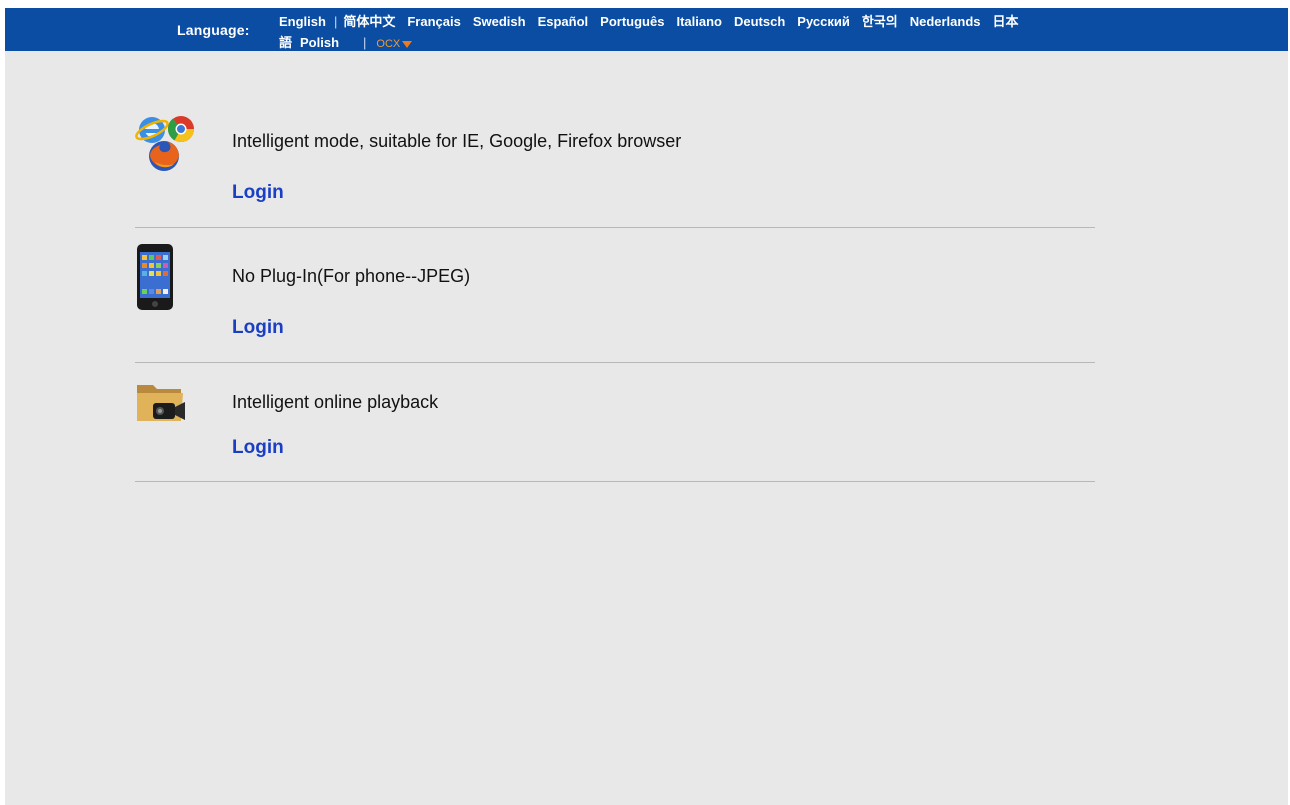 The image size is (1290, 805). What do you see at coordinates (161, 403) in the screenshot?
I see `folder-camera-icon` at bounding box center [161, 403].